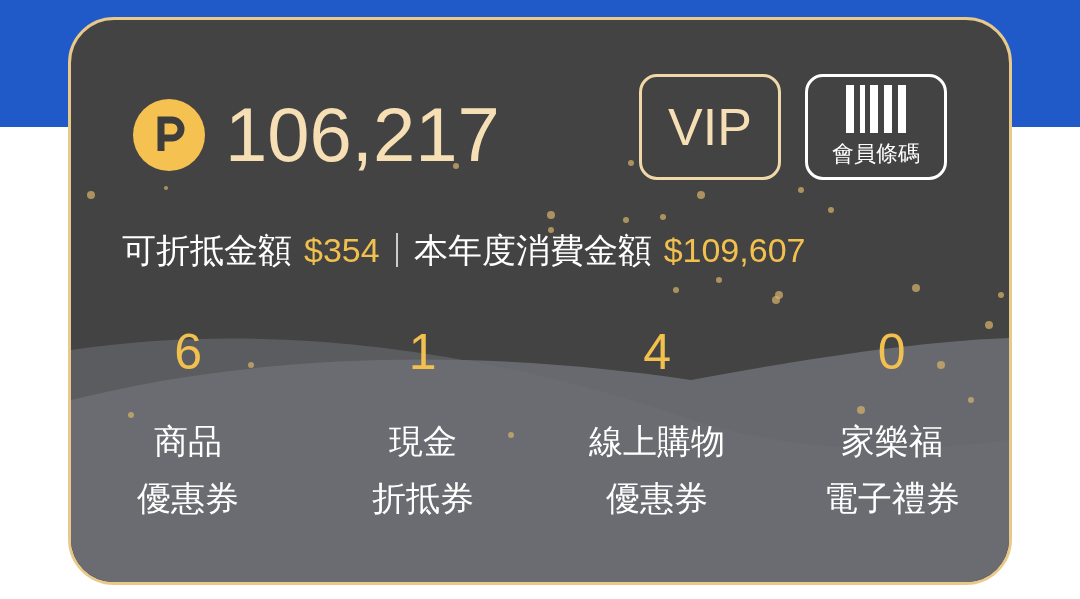 The image size is (1080, 599). Describe the element at coordinates (342, 250) in the screenshot. I see `amount-value: $354` at that location.